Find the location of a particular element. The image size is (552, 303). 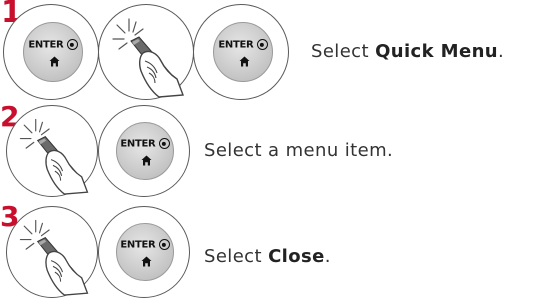

step-instruction: Select a menu item. is located at coordinates (298, 150).